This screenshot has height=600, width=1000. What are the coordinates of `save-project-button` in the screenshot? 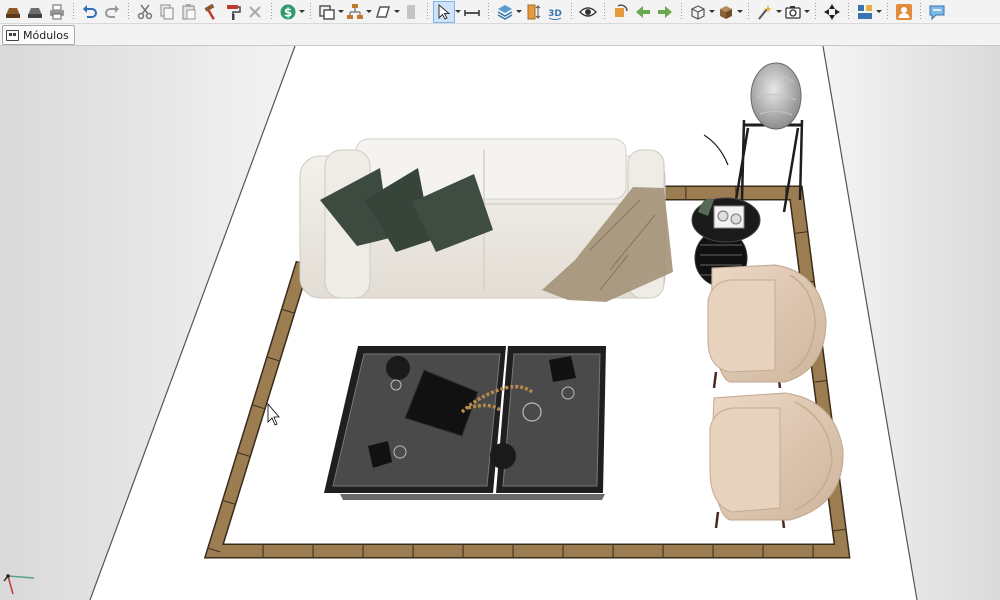 It's located at (35, 12).